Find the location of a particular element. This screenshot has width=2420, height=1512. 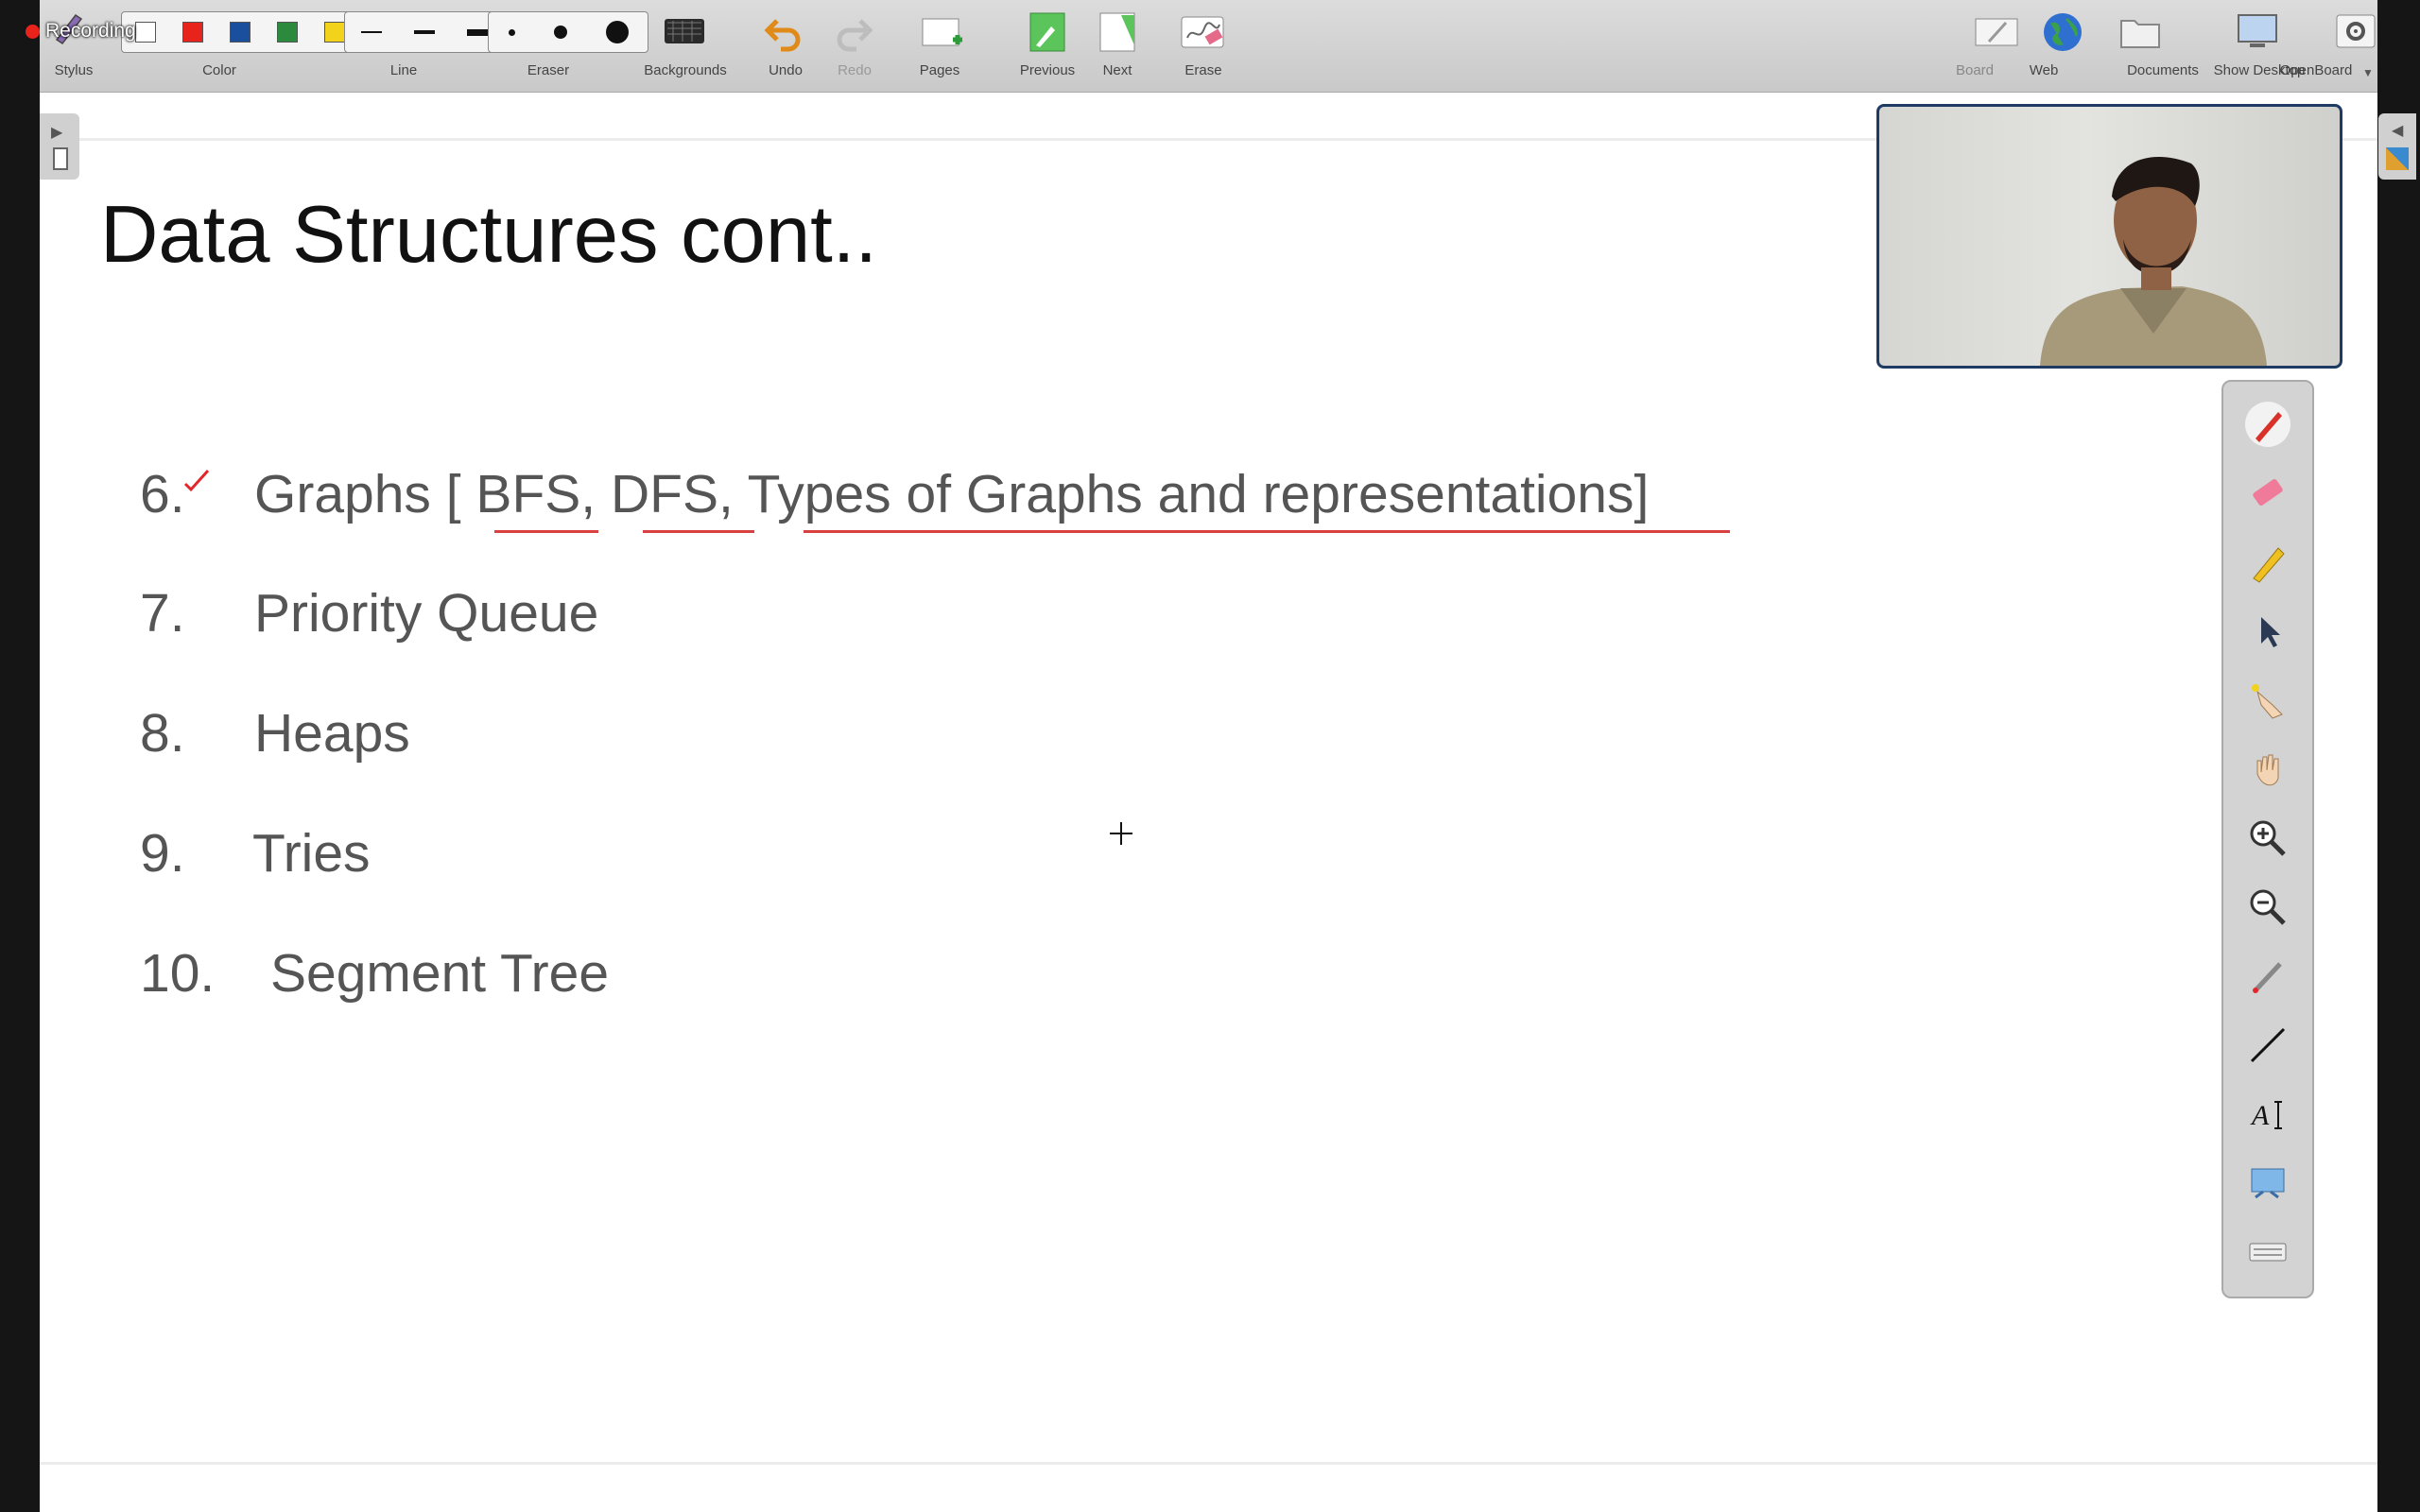

presenter-avatar is located at coordinates (2153, 261).